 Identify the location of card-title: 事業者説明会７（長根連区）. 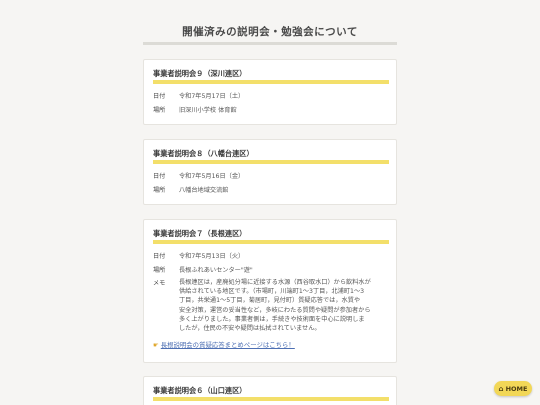
(200, 233).